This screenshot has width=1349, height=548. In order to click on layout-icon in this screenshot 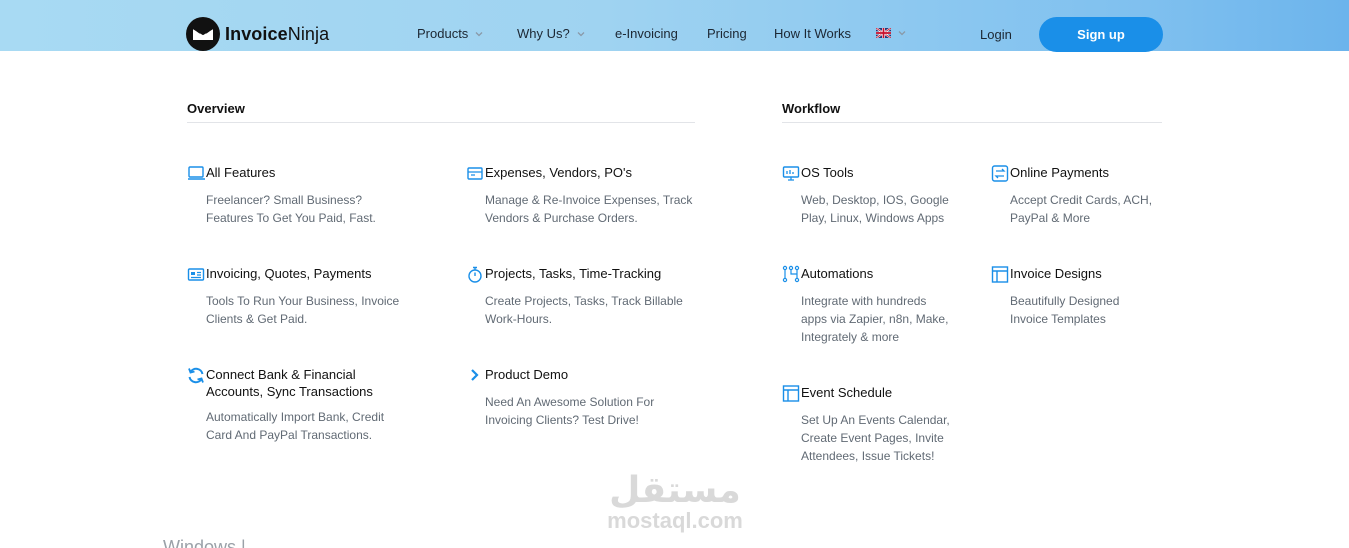, I will do `click(1000, 274)`.